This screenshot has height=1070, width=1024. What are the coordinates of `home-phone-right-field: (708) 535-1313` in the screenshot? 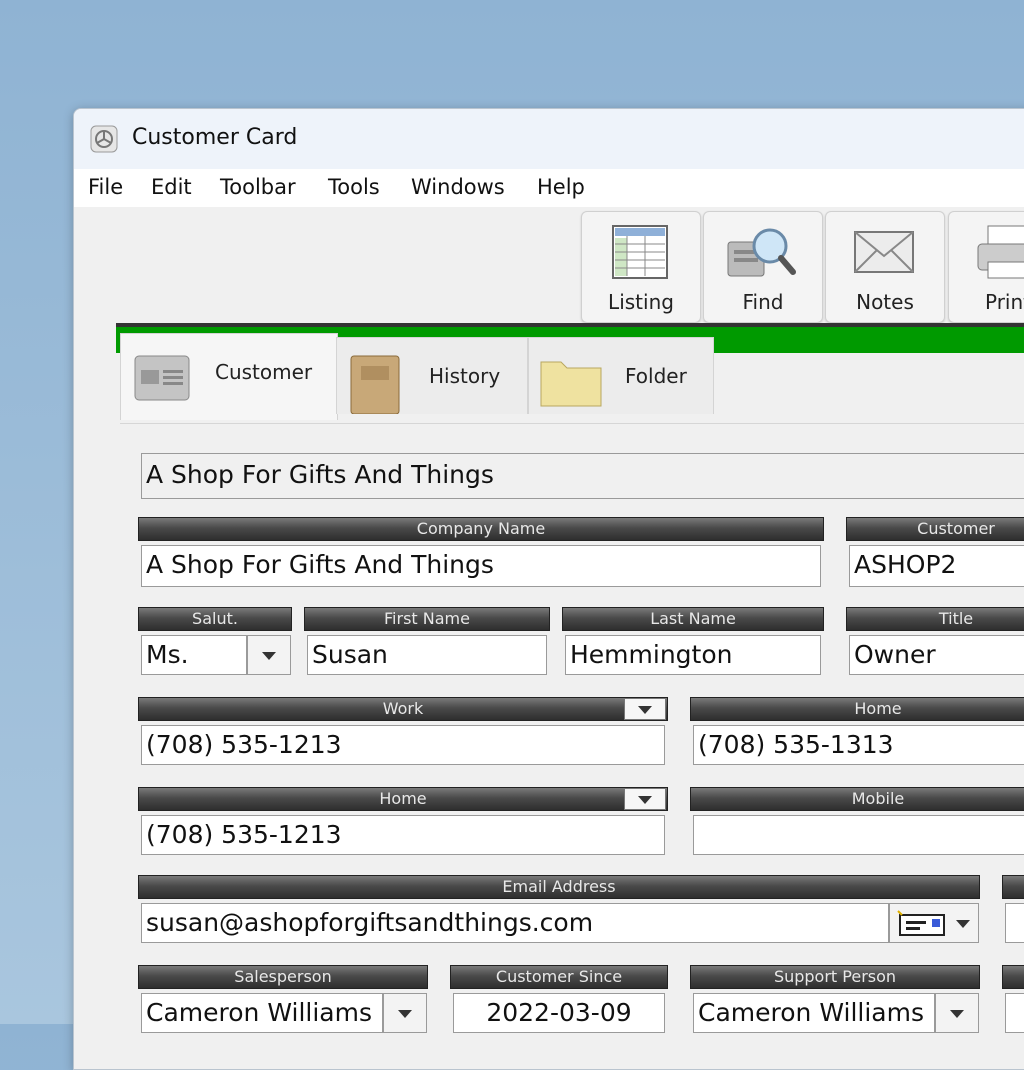 It's located at (858, 745).